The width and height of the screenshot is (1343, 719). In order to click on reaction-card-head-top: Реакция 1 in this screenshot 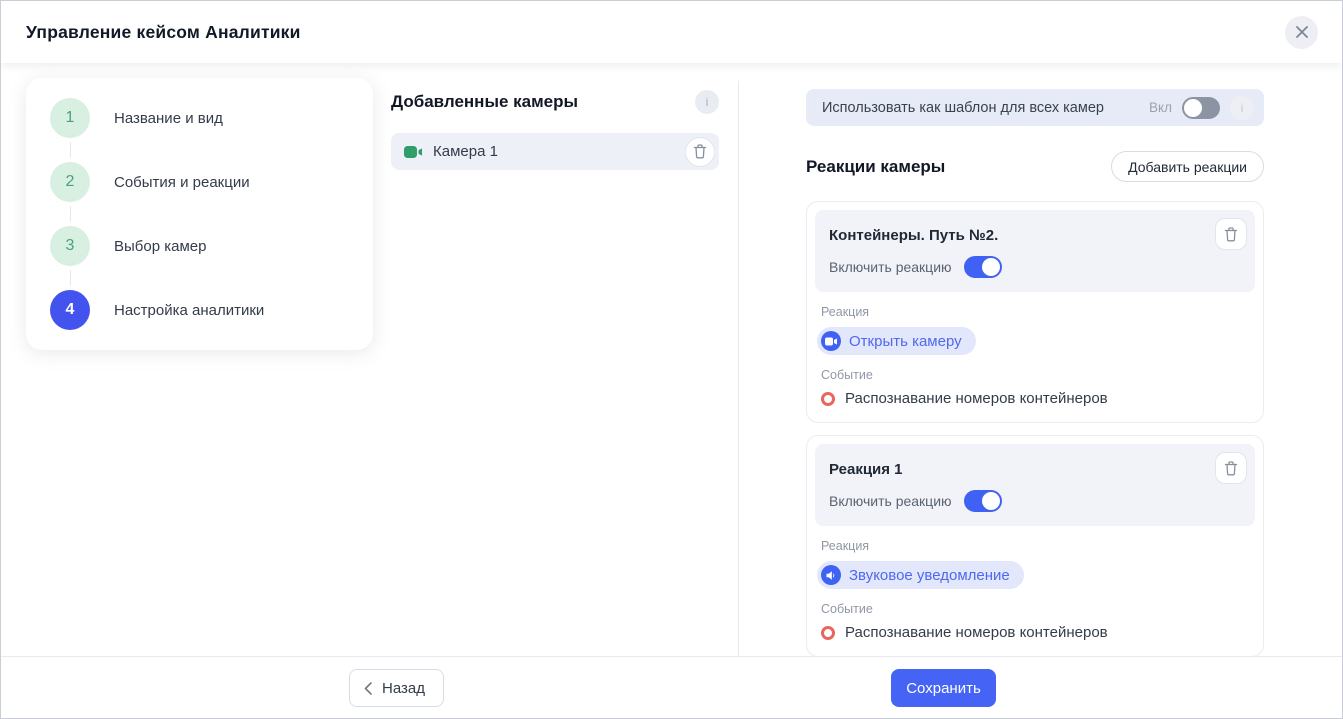, I will do `click(1038, 468)`.